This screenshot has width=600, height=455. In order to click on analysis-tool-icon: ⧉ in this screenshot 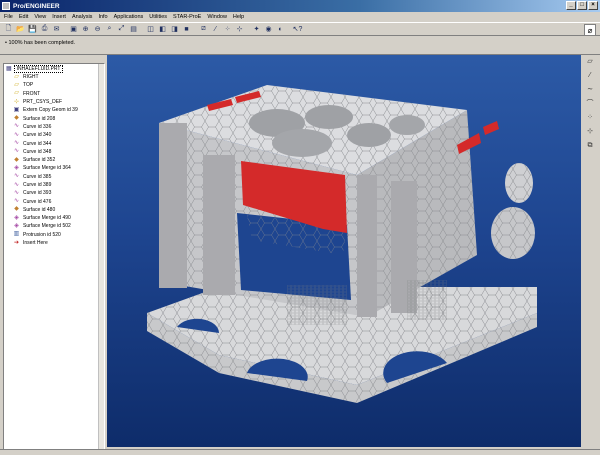, I will do `click(590, 145)`.